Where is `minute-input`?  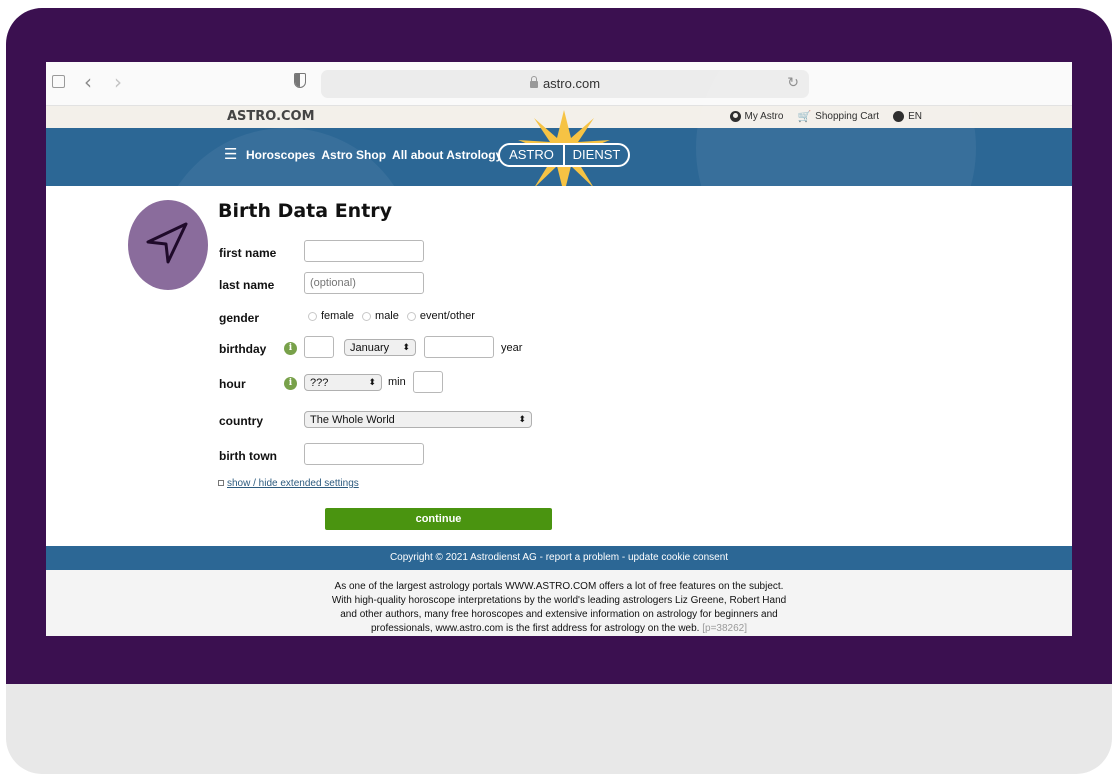
minute-input is located at coordinates (428, 382).